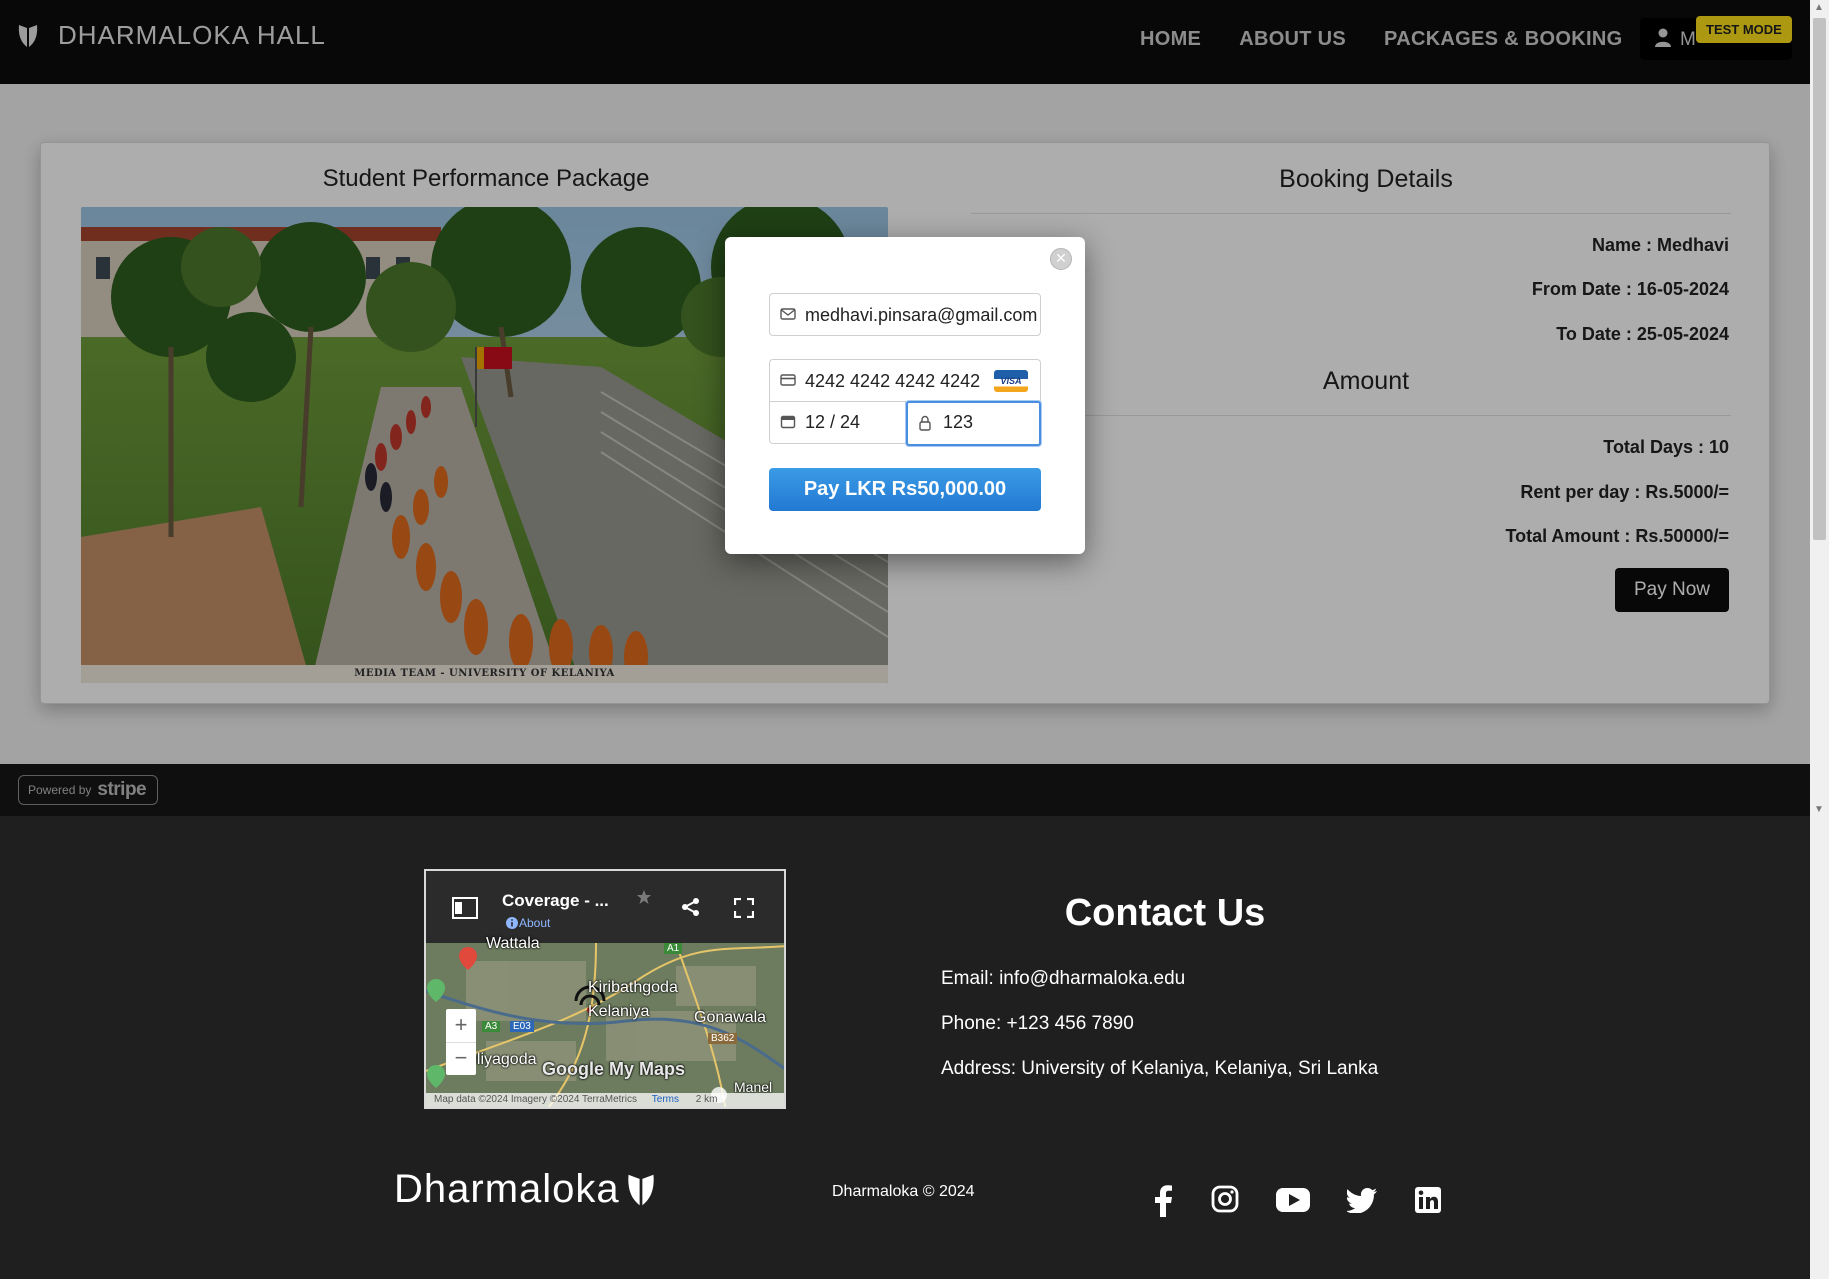 Image resolution: width=1829 pixels, height=1279 pixels. I want to click on map-zoom-control: + −, so click(461, 1042).